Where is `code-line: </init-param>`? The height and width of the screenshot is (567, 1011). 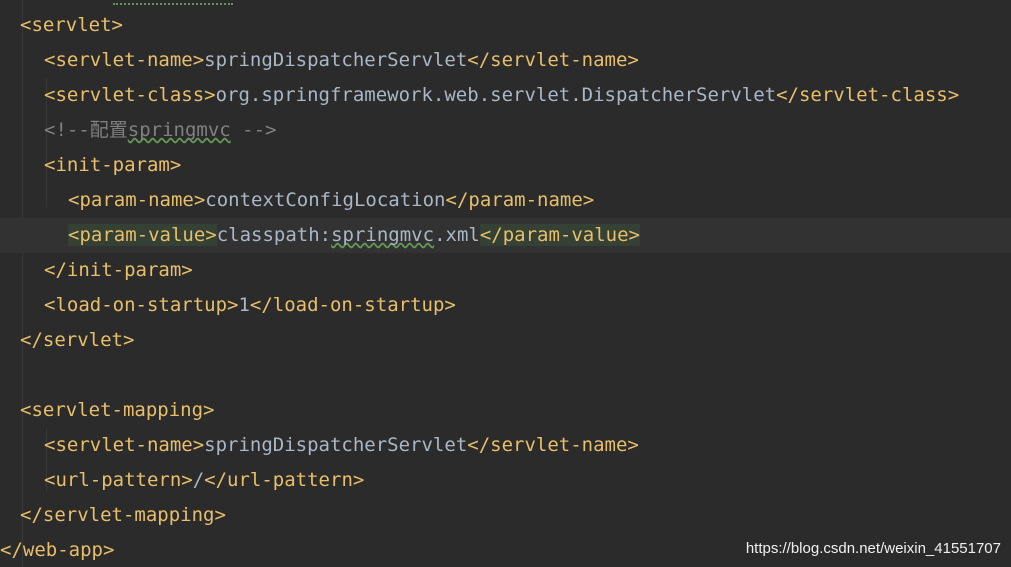
code-line: </init-param> is located at coordinates (505, 270).